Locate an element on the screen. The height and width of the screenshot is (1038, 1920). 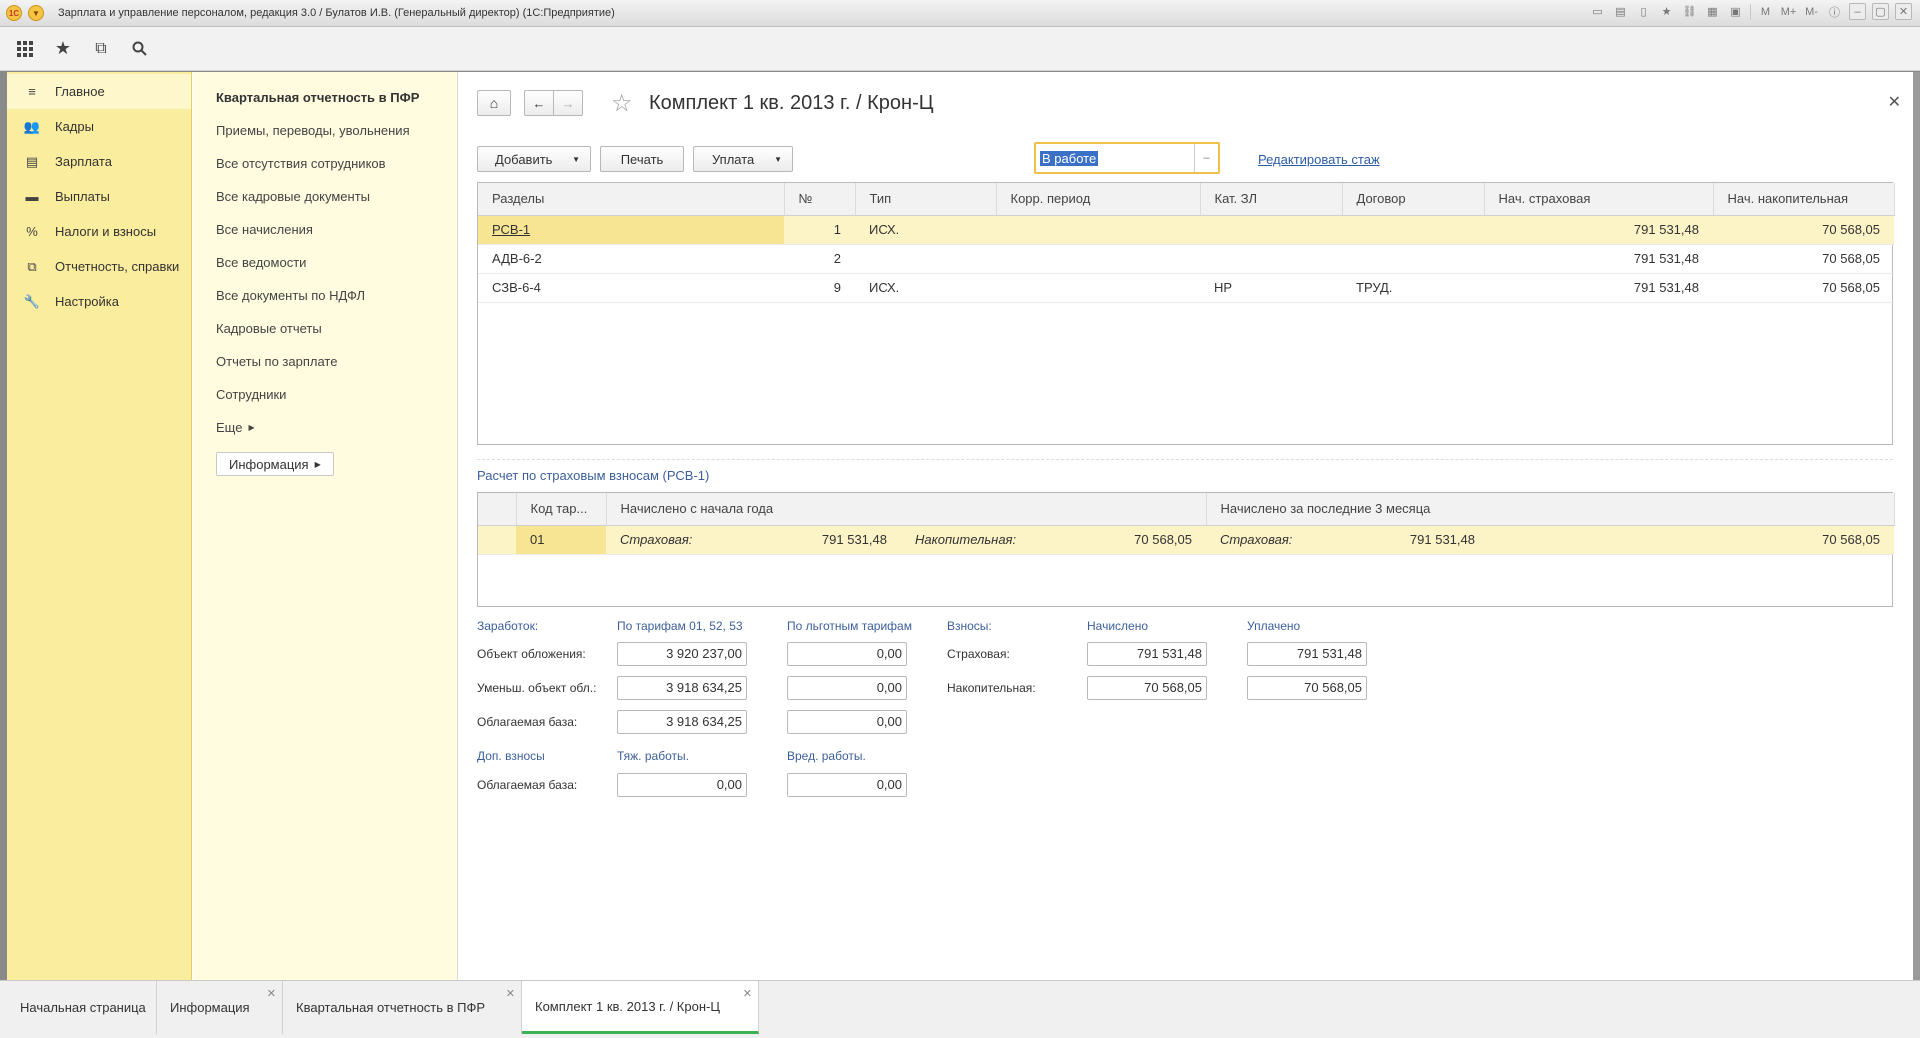
cell-section: АДВ-6-2 is located at coordinates (631, 259).